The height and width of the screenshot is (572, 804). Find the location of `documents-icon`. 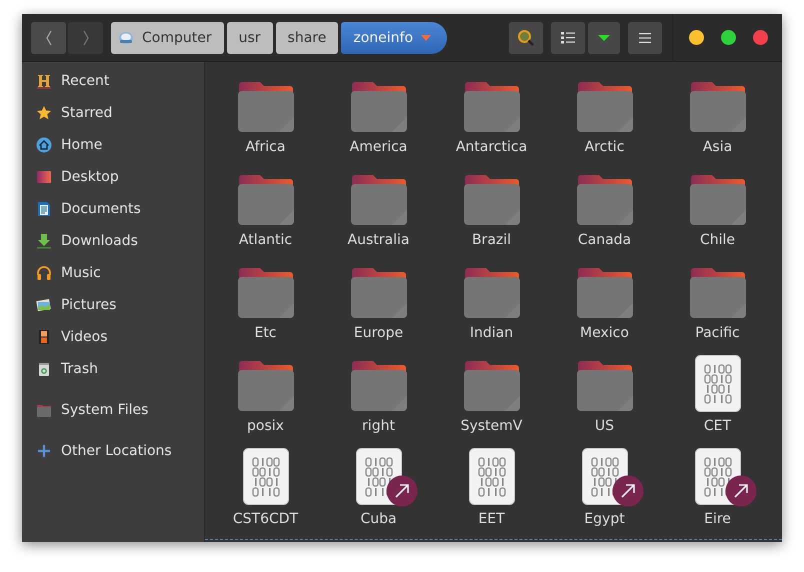

documents-icon is located at coordinates (44, 209).